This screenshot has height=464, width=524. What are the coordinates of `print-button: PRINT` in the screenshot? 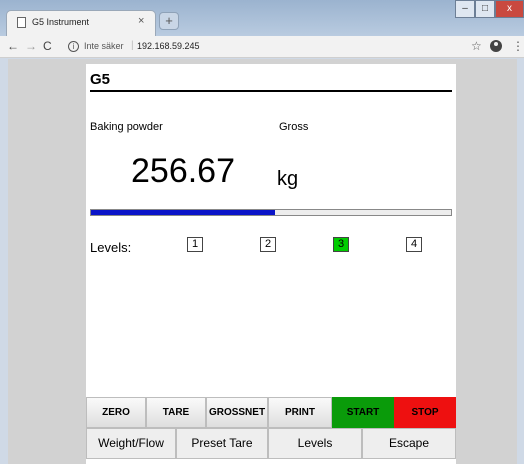 It's located at (300, 412).